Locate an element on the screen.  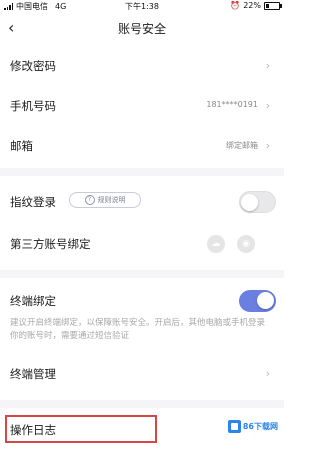
alarm-icon: ⏰ is located at coordinates (235, 5).